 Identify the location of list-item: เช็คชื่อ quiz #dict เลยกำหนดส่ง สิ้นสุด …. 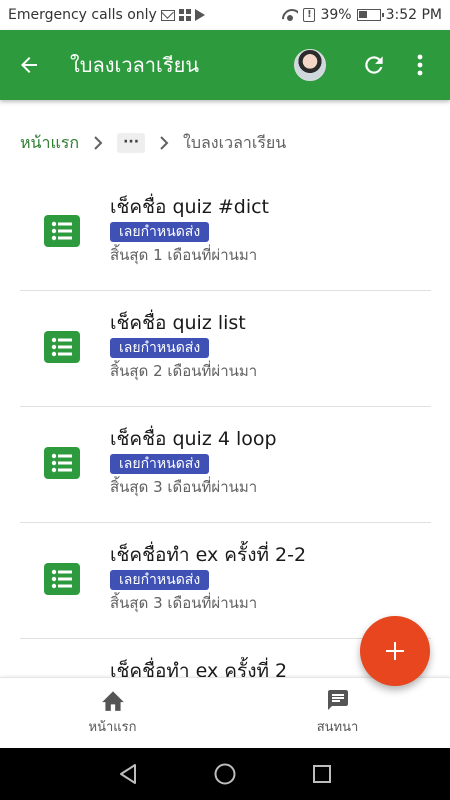
(225, 233).